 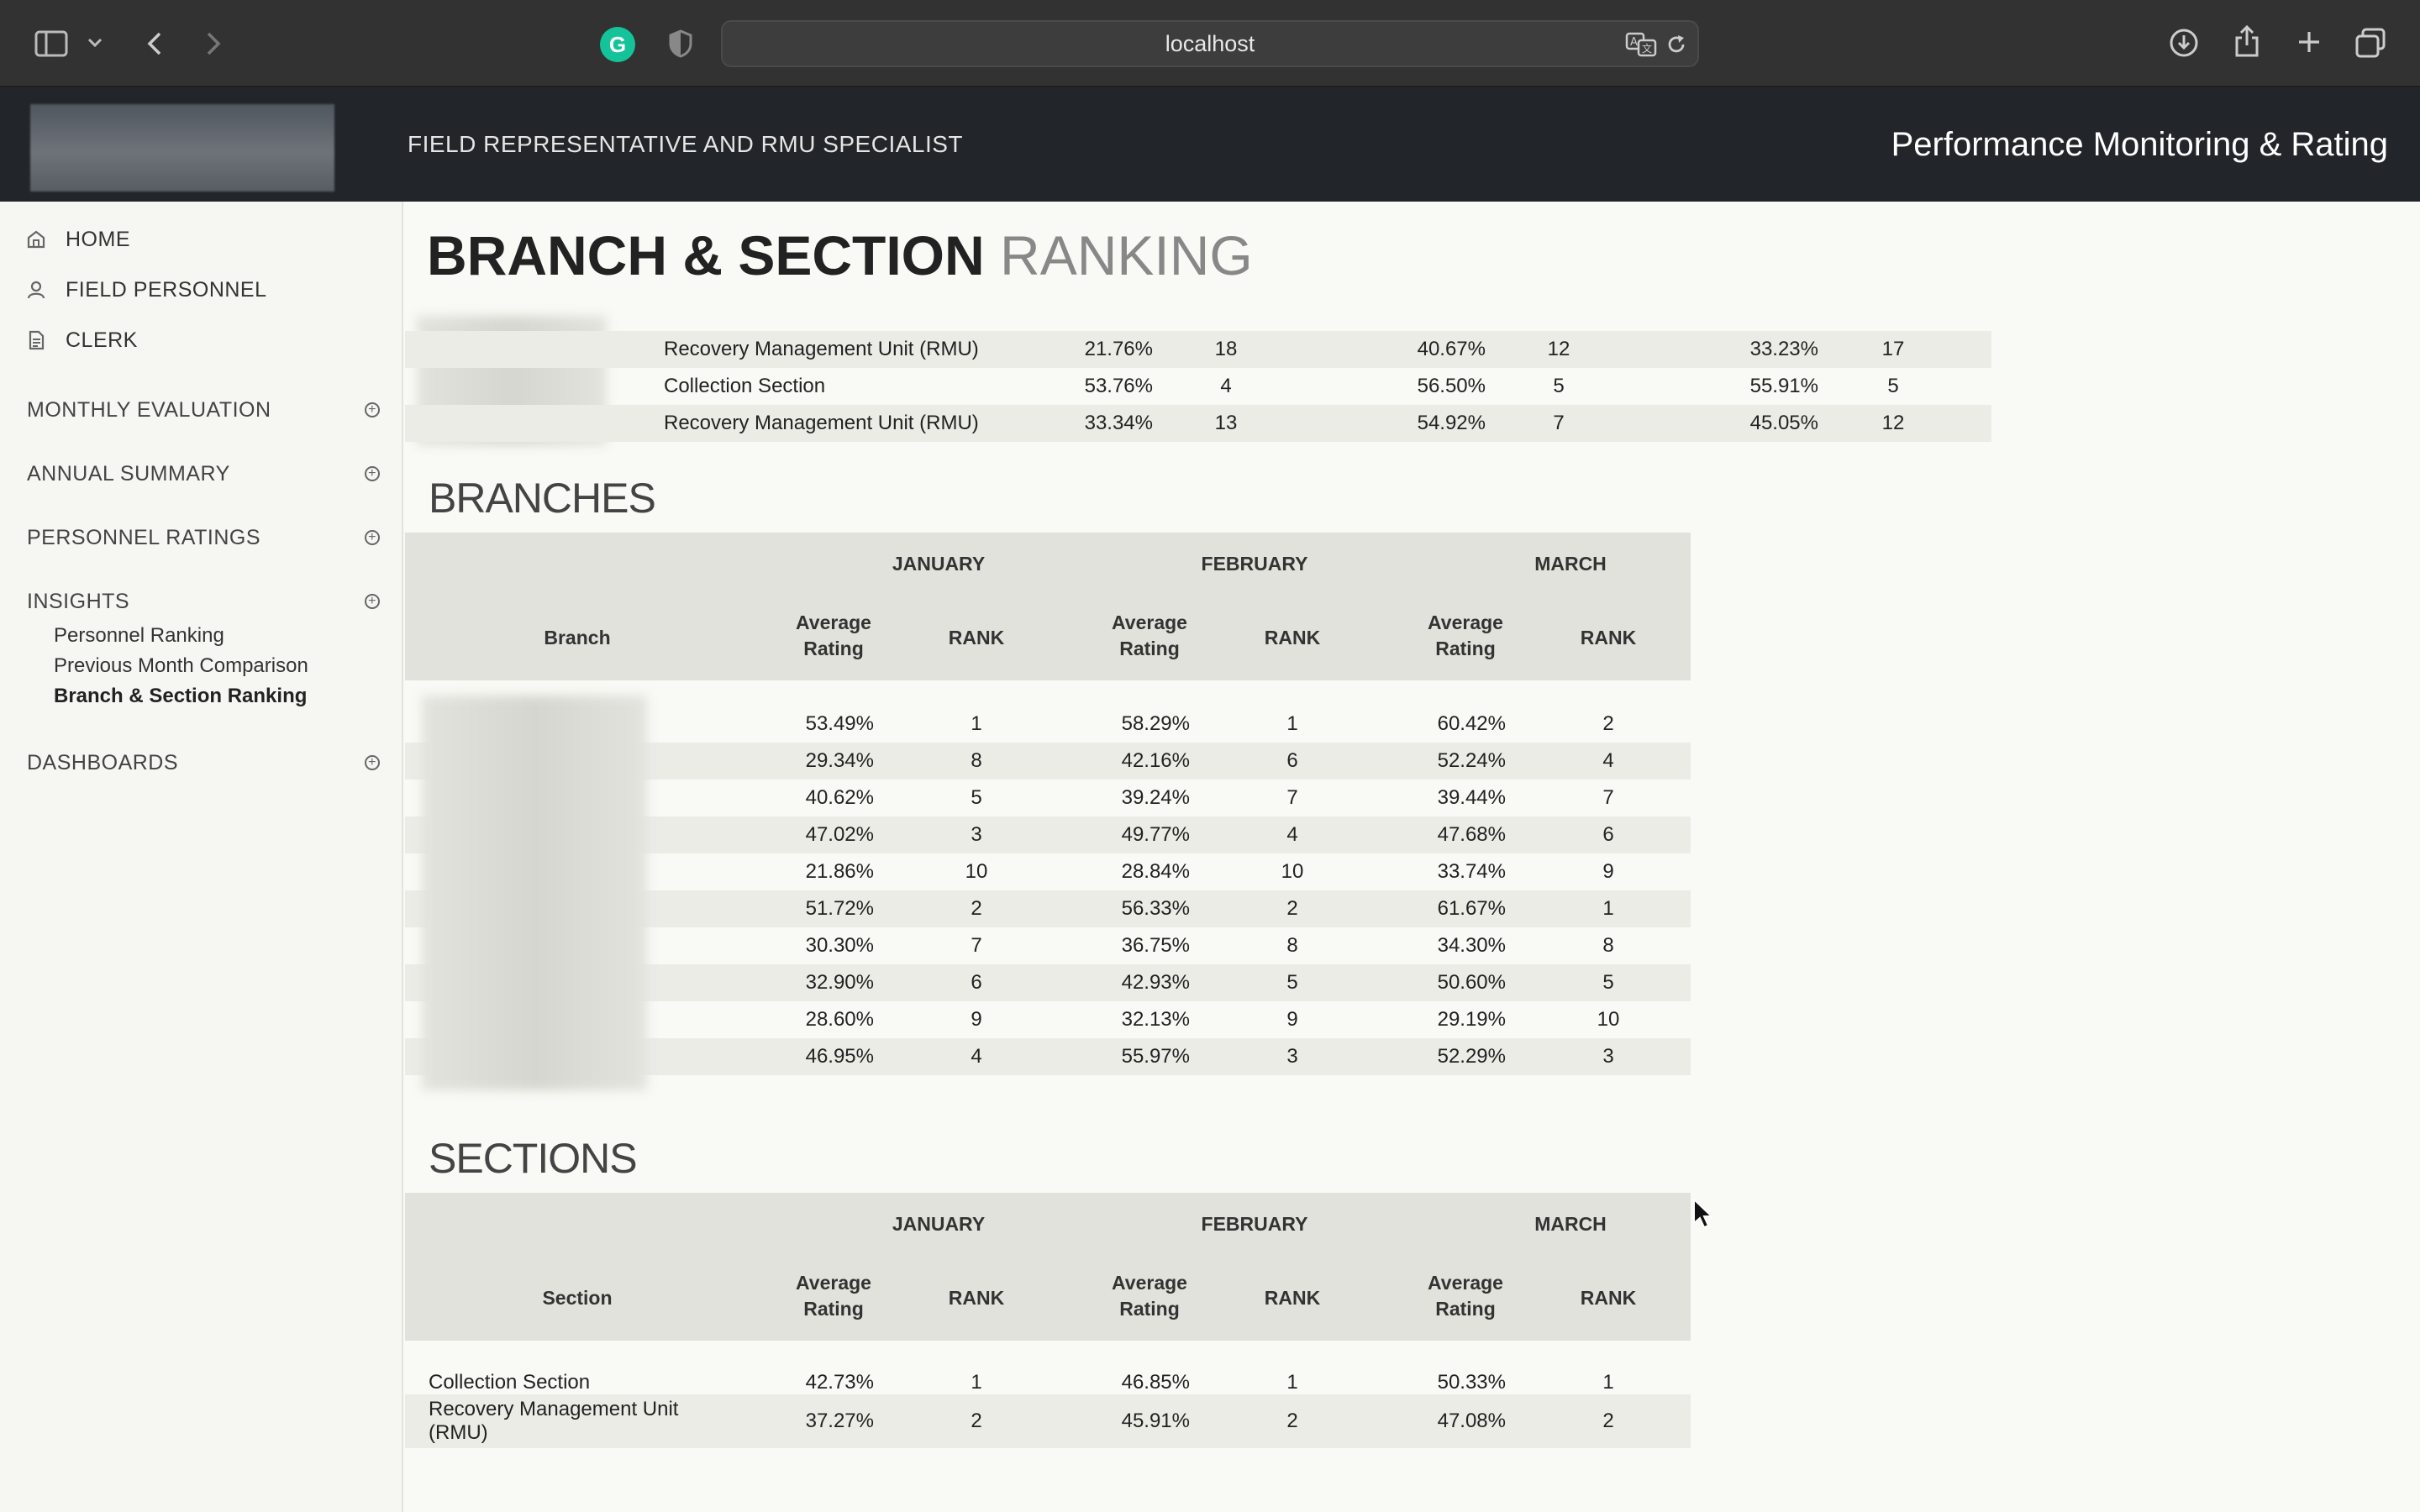 I want to click on jan-rank: 9, so click(x=976, y=1019).